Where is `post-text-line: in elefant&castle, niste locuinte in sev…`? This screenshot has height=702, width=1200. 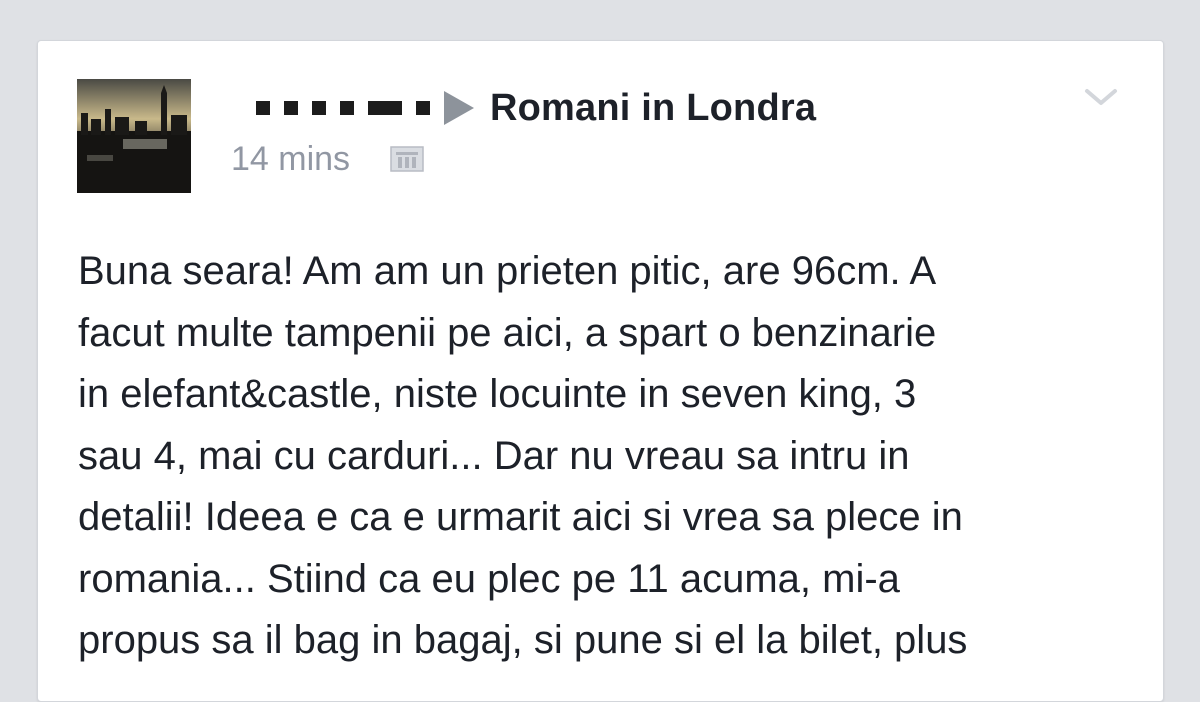 post-text-line: in elefant&castle, niste locuinte in sev… is located at coordinates (497, 394).